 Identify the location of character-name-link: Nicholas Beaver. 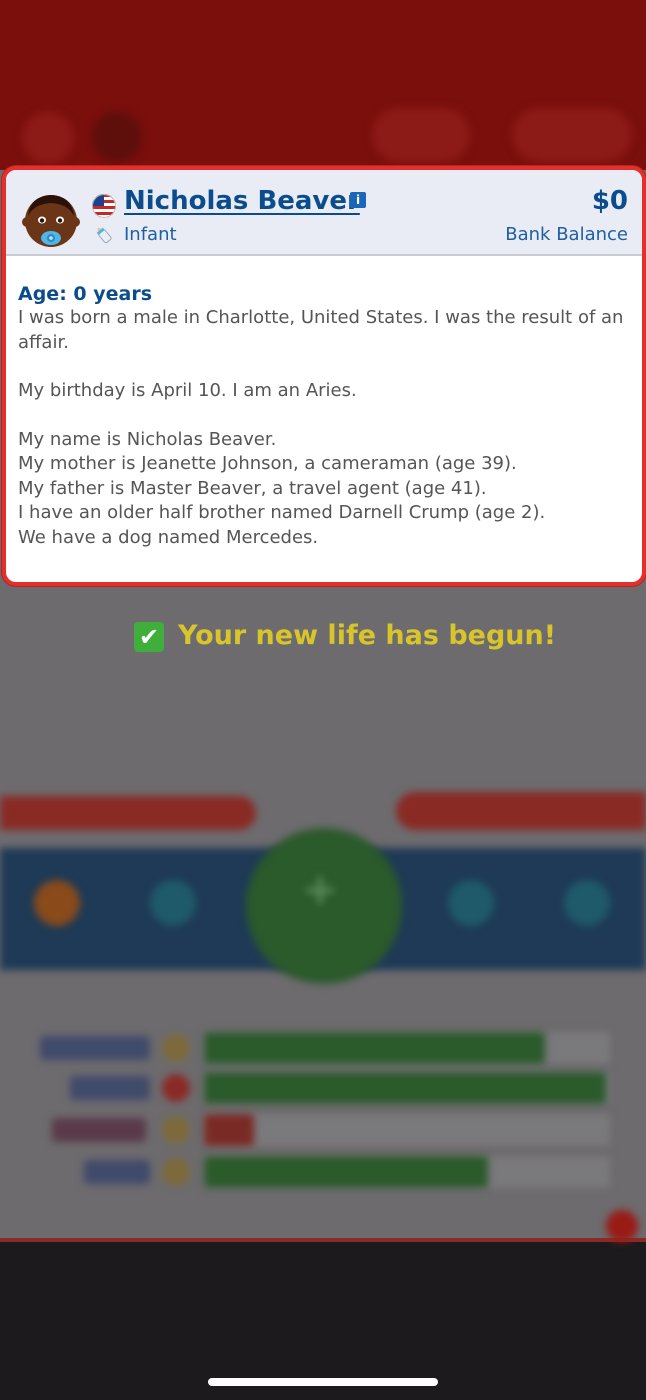
(242, 201).